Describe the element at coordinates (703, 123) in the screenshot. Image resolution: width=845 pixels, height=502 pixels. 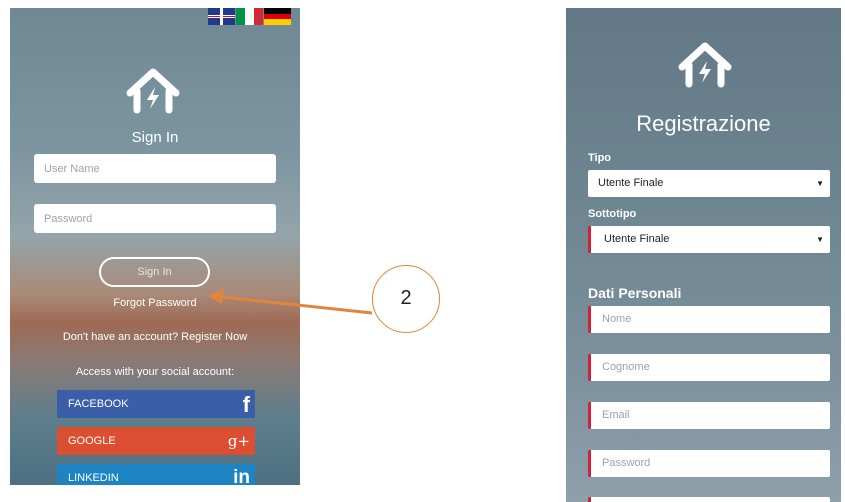
I see `registration-title: Registrazione` at that location.